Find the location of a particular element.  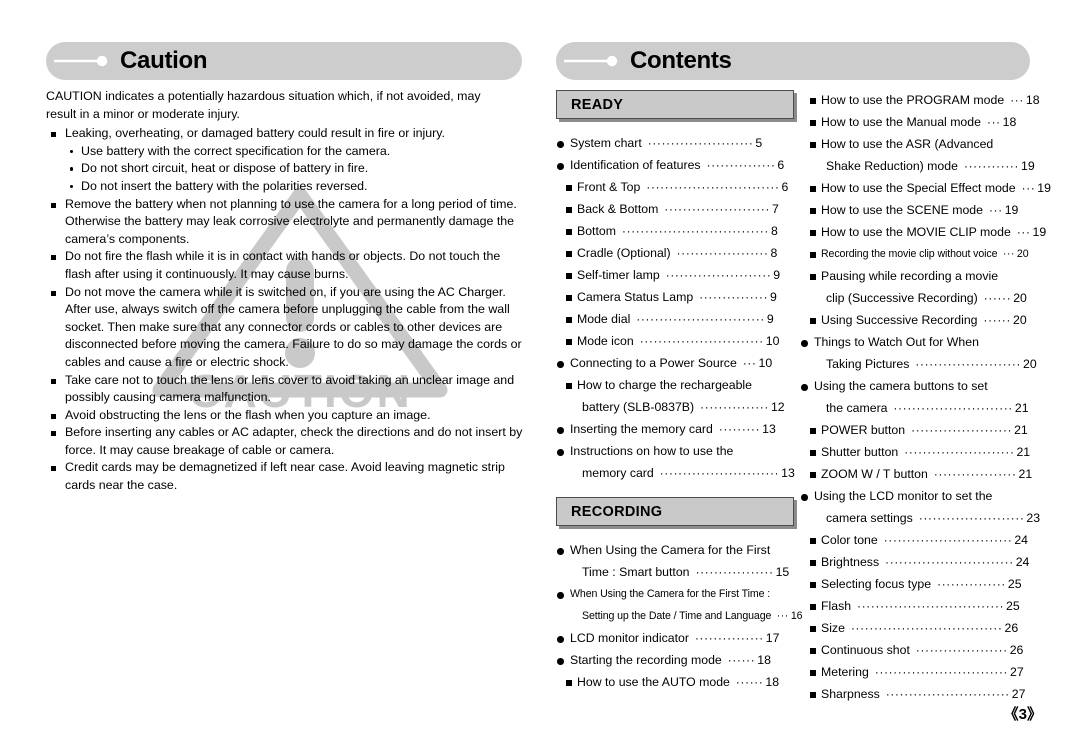

toc-entry: How to use the Special Effect mode ··· 19 is located at coordinates (925, 188).